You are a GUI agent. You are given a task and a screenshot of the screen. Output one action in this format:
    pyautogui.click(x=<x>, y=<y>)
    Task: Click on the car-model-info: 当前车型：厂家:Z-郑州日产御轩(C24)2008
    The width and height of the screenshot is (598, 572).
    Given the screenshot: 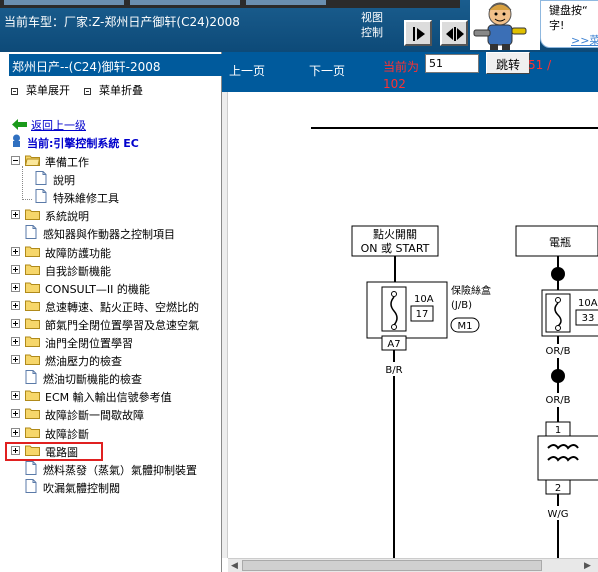 What is the action you would take?
    pyautogui.click(x=122, y=22)
    